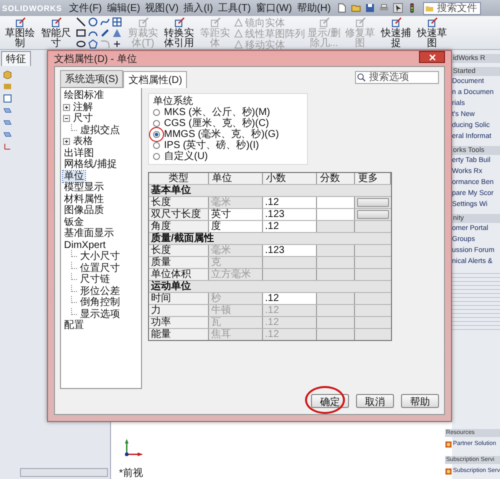 The image size is (500, 479). I want to click on radio-label: IPS (英寸、磅、秒)(I), so click(211, 145).